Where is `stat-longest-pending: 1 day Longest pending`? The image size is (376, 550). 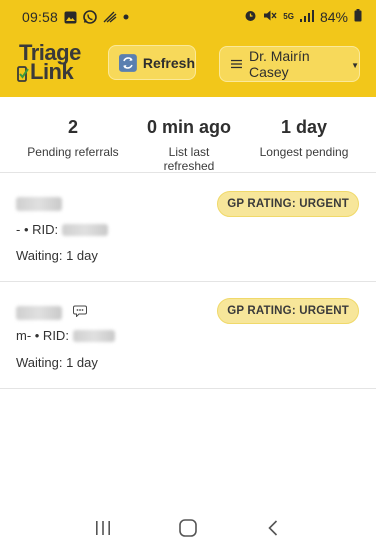 stat-longest-pending: 1 day Longest pending is located at coordinates (304, 140).